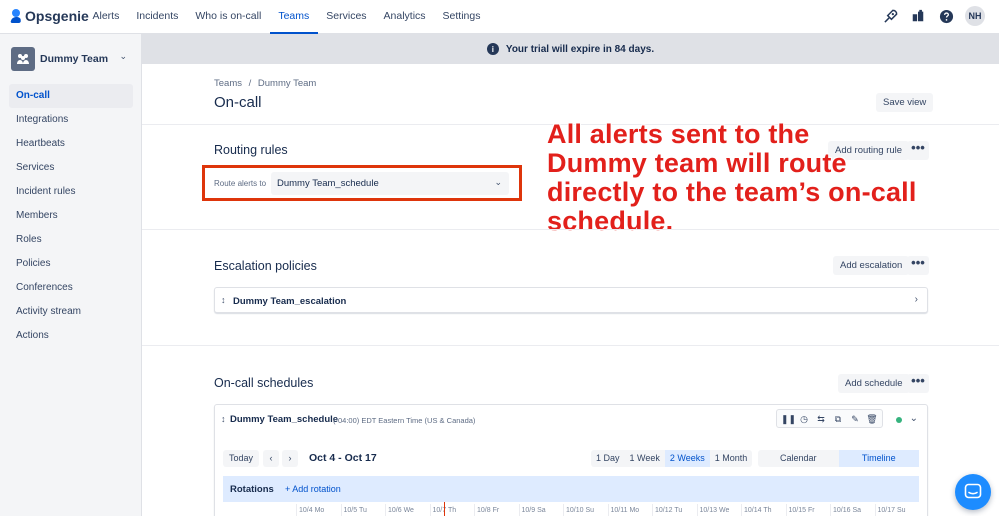 The height and width of the screenshot is (516, 999). What do you see at coordinates (492, 49) in the screenshot?
I see `info-icon: i` at bounding box center [492, 49].